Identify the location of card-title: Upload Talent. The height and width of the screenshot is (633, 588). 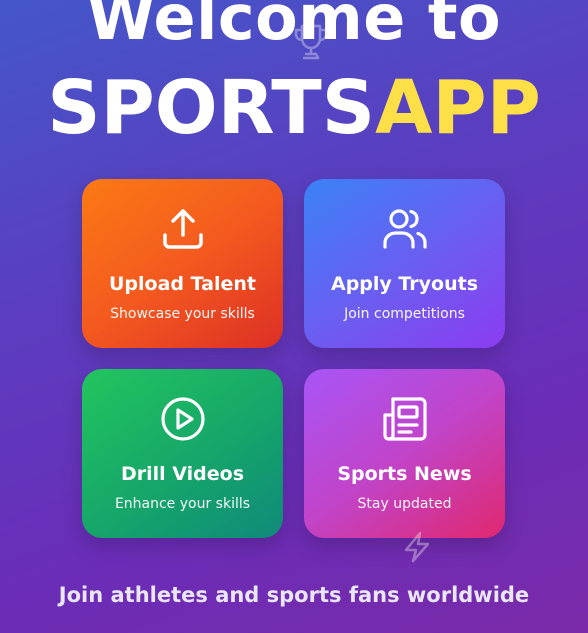
(182, 284).